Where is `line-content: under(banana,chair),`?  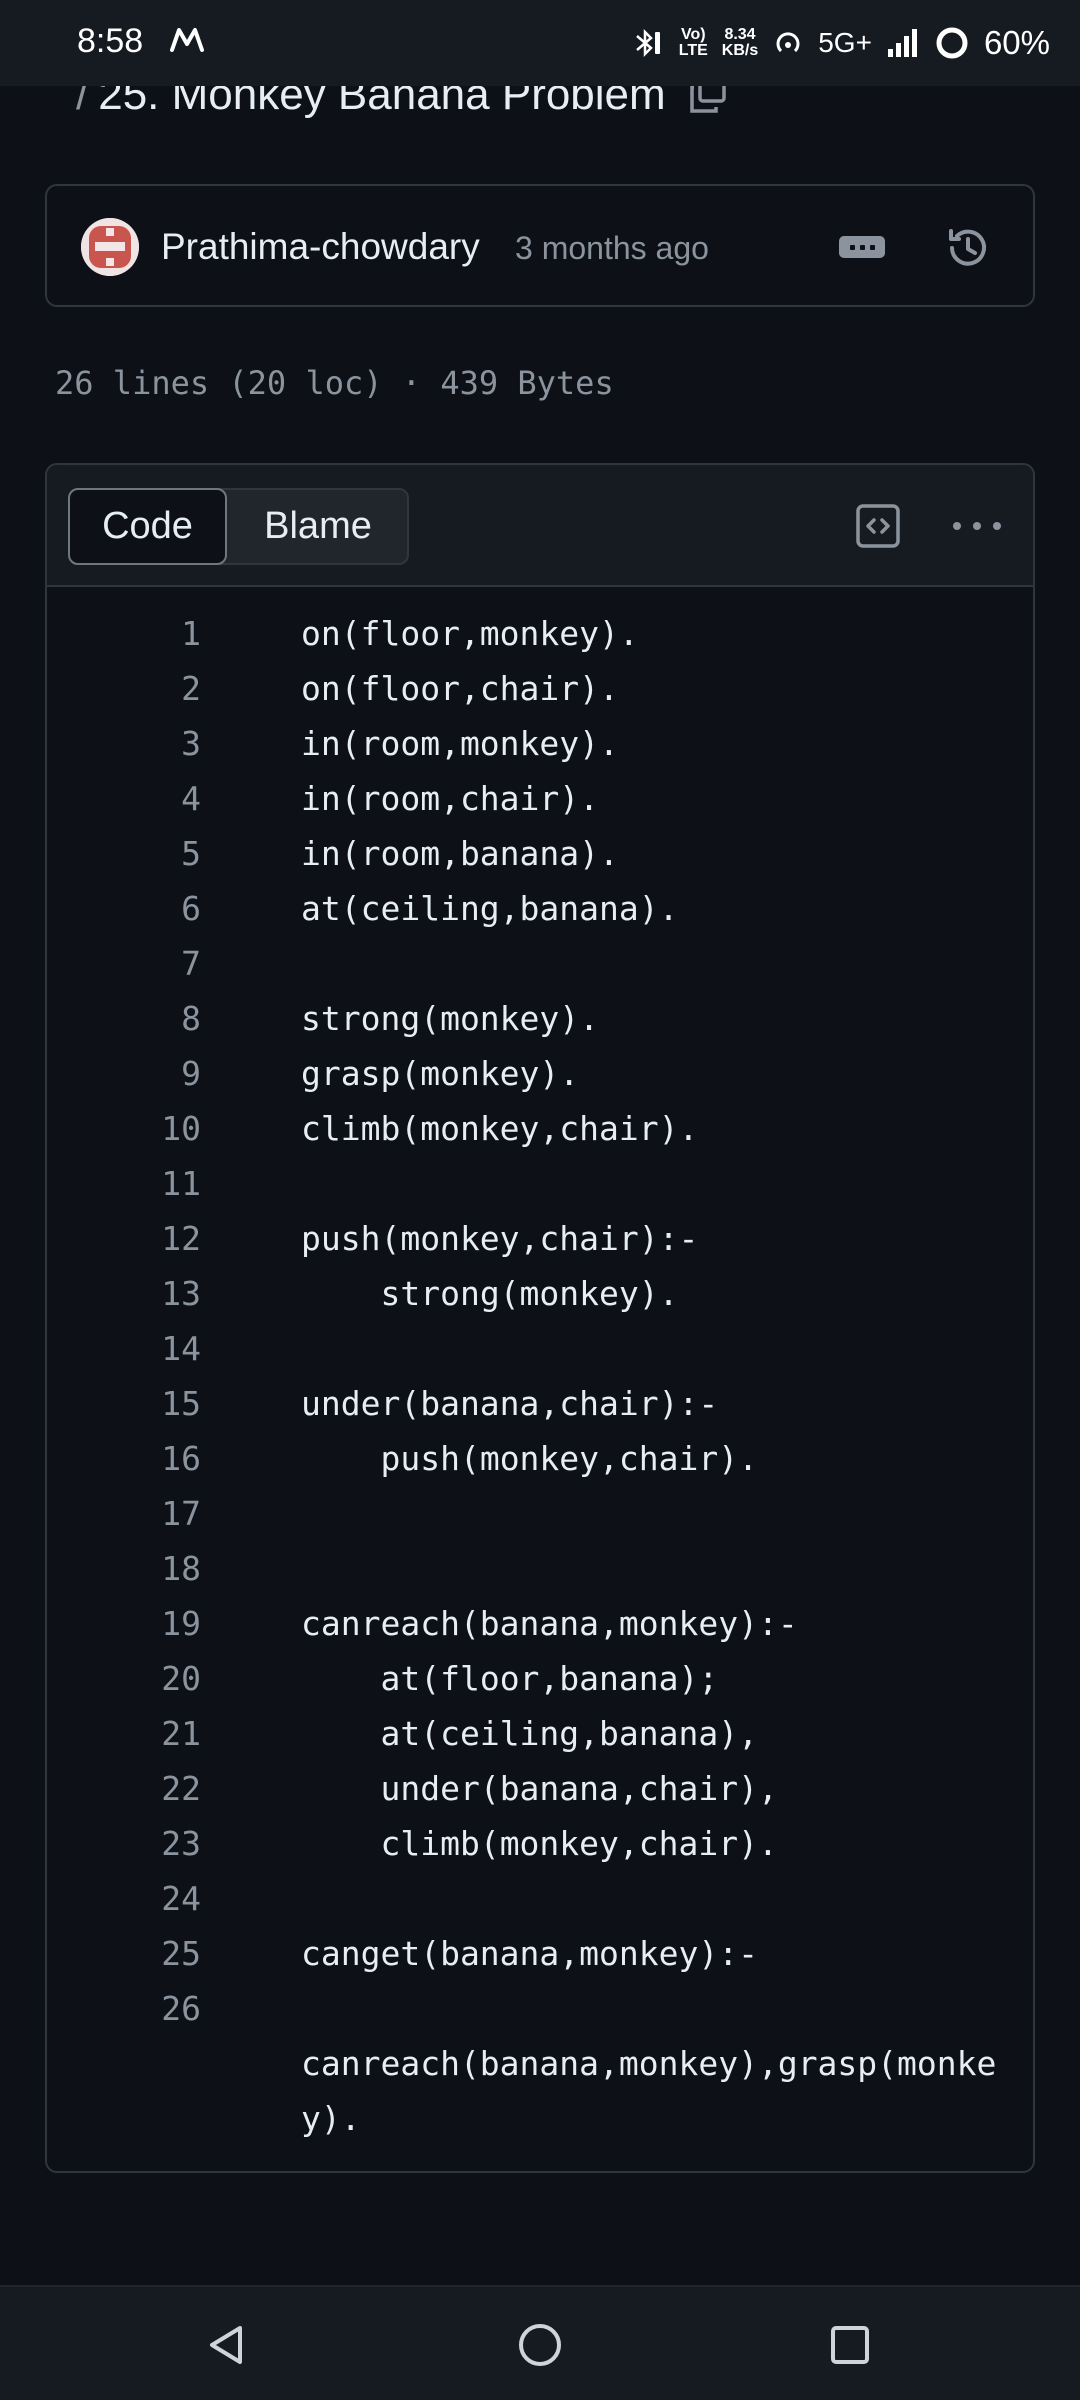 line-content: under(banana,chair), is located at coordinates (539, 1788).